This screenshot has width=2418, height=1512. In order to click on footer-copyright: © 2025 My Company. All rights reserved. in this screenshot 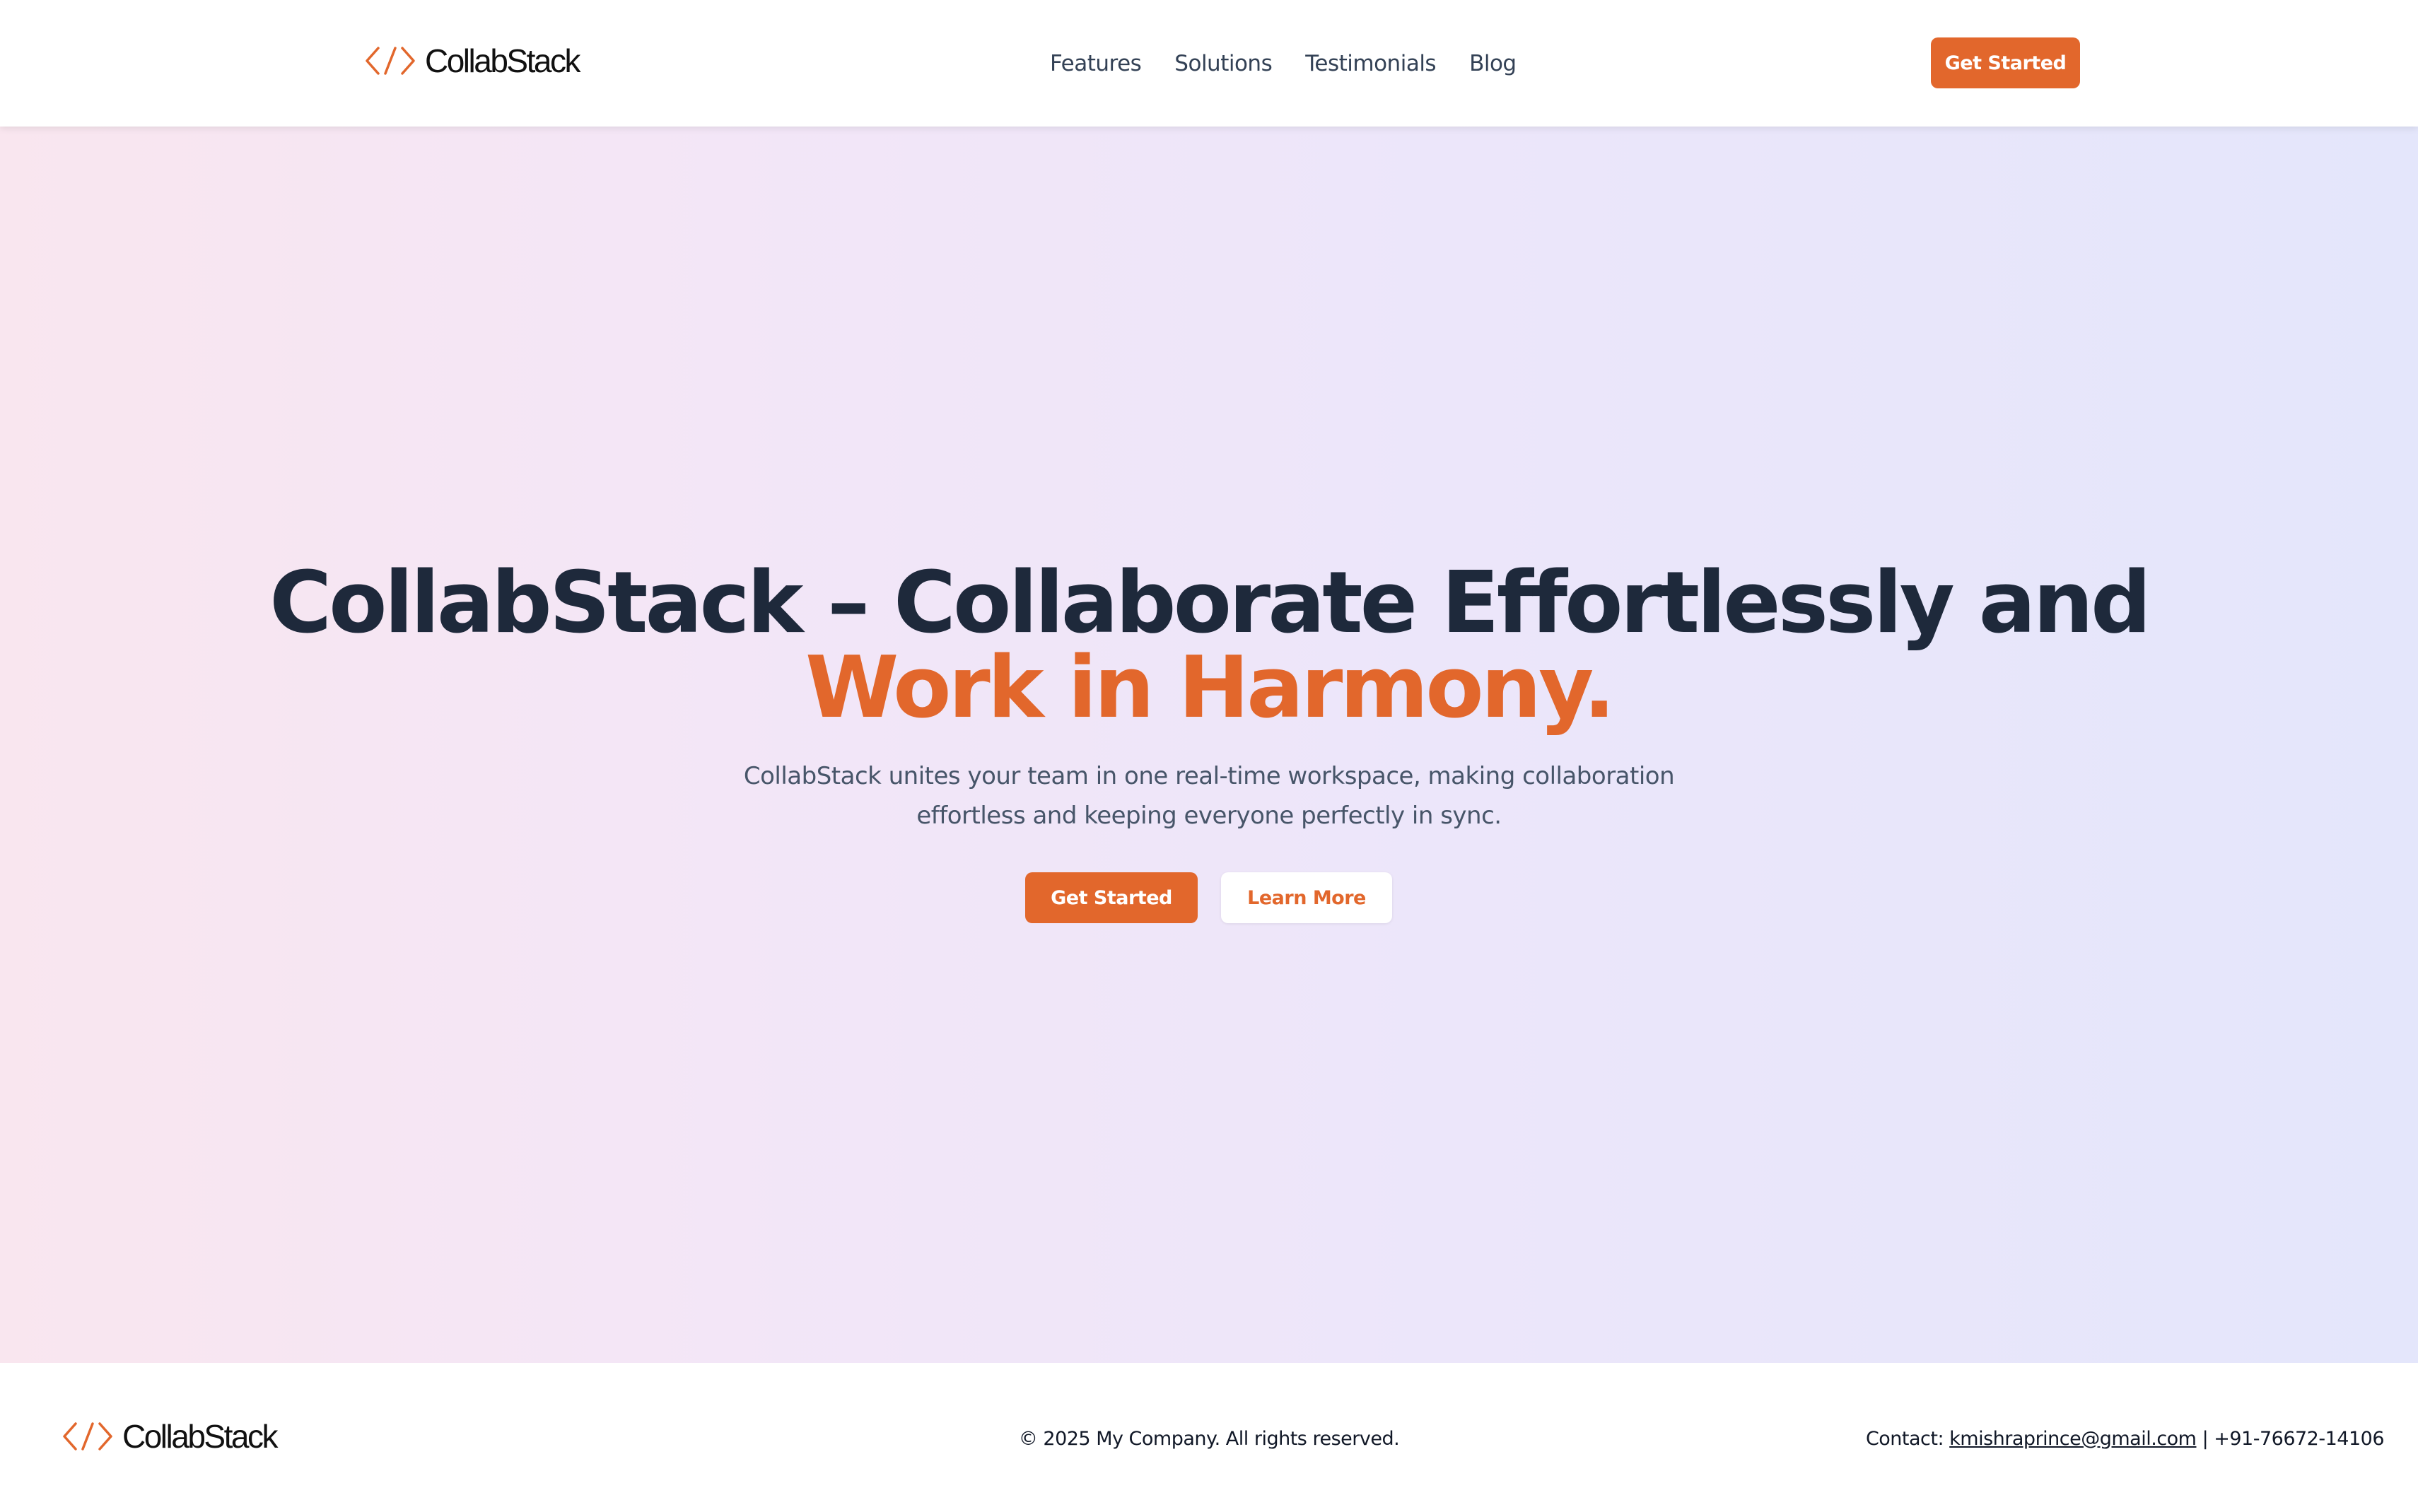, I will do `click(1209, 1439)`.